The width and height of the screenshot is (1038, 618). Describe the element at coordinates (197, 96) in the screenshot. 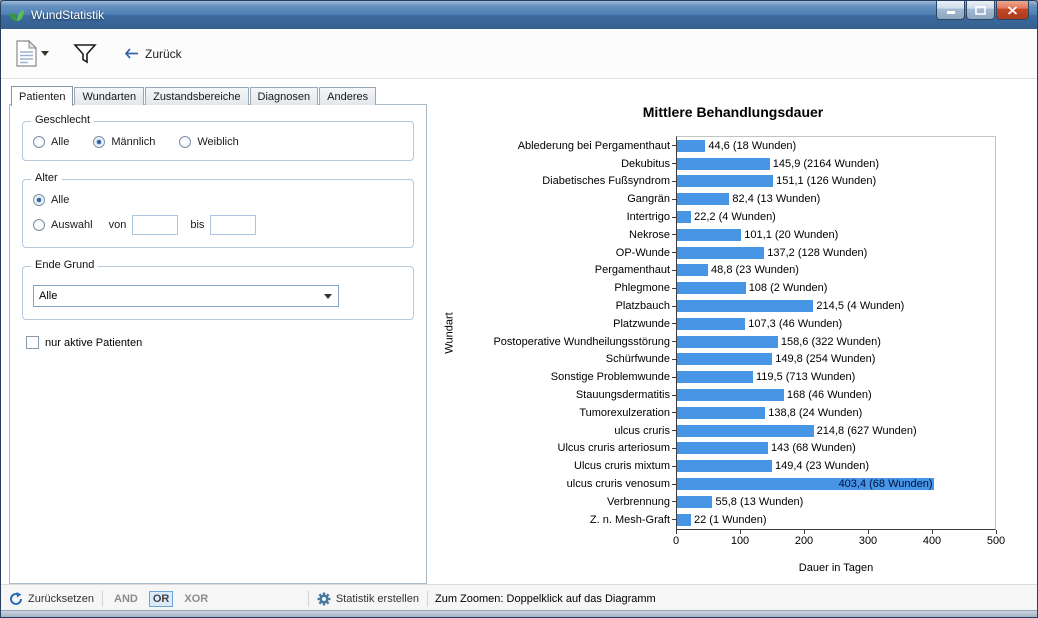

I see `tab-zustandsbereiche: Zustandsbereiche` at that location.